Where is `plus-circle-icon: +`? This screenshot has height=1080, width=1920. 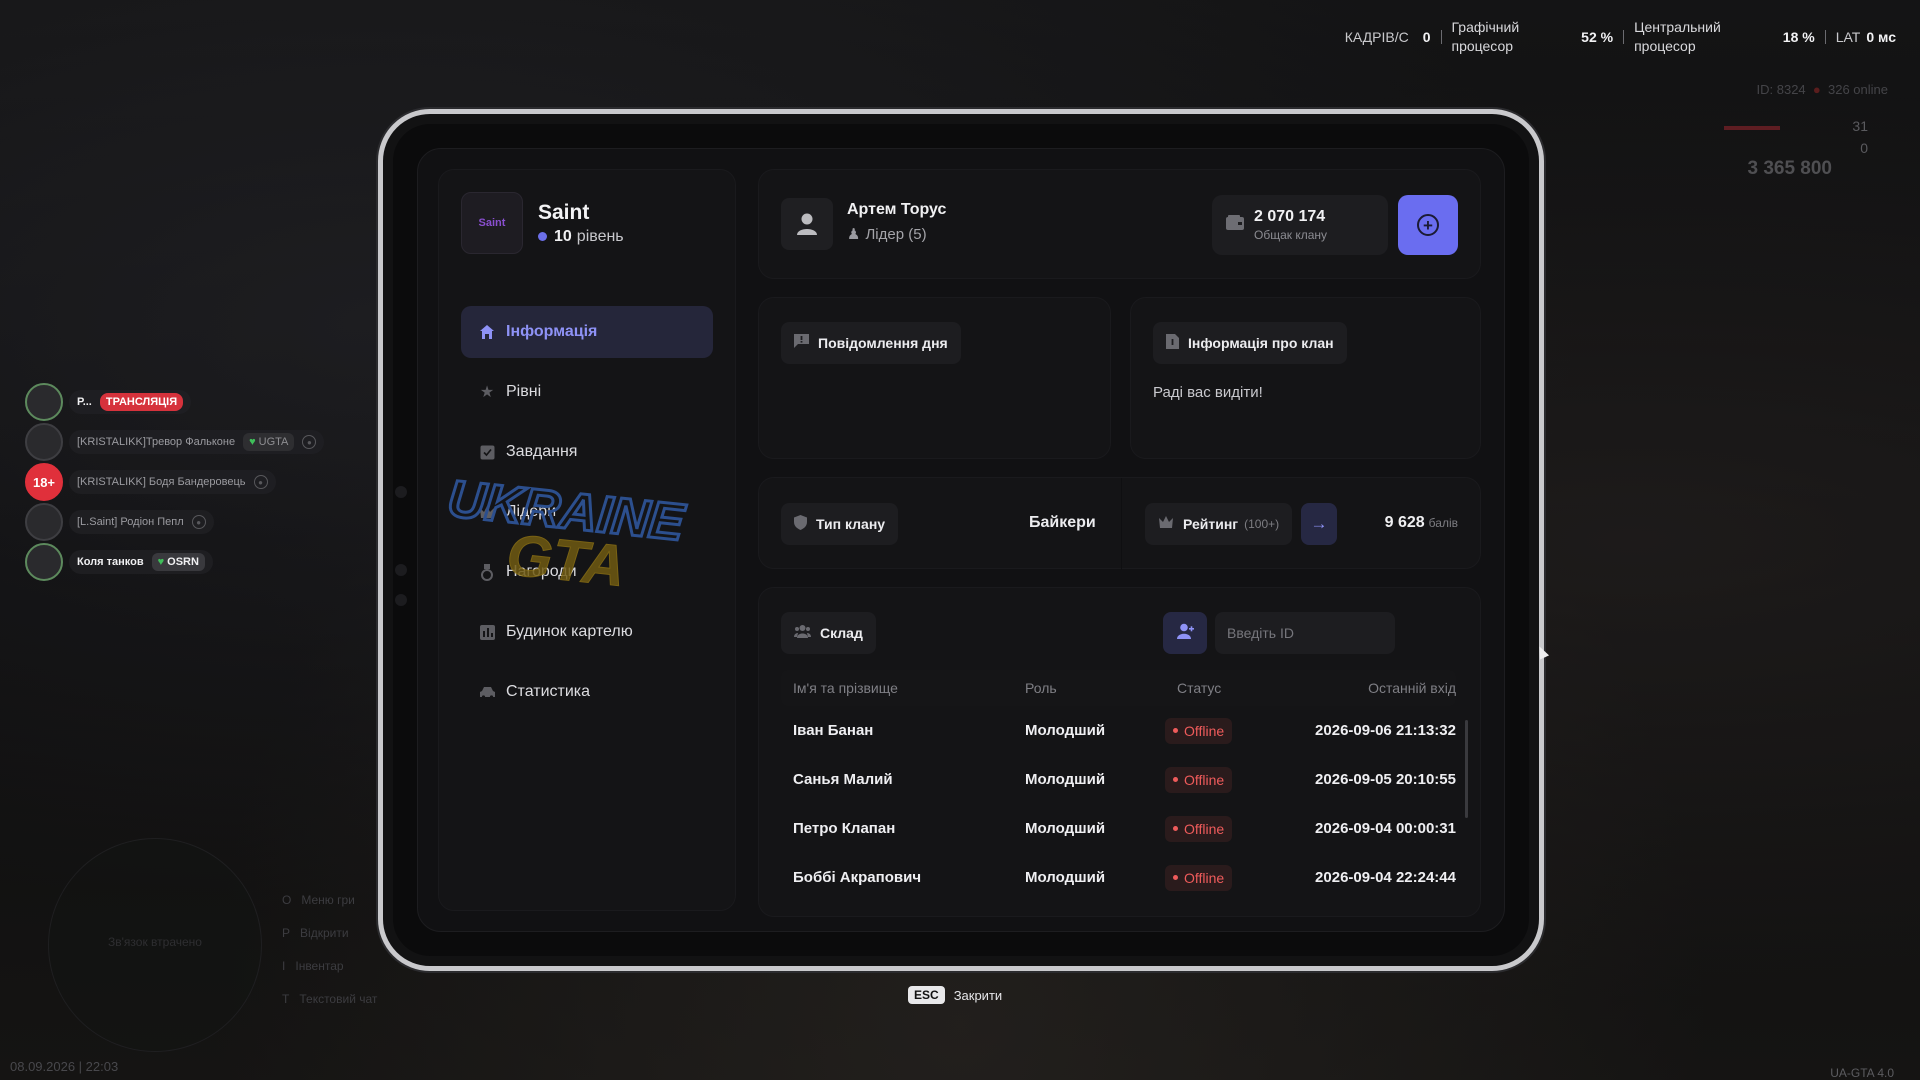
plus-circle-icon: + is located at coordinates (1428, 225).